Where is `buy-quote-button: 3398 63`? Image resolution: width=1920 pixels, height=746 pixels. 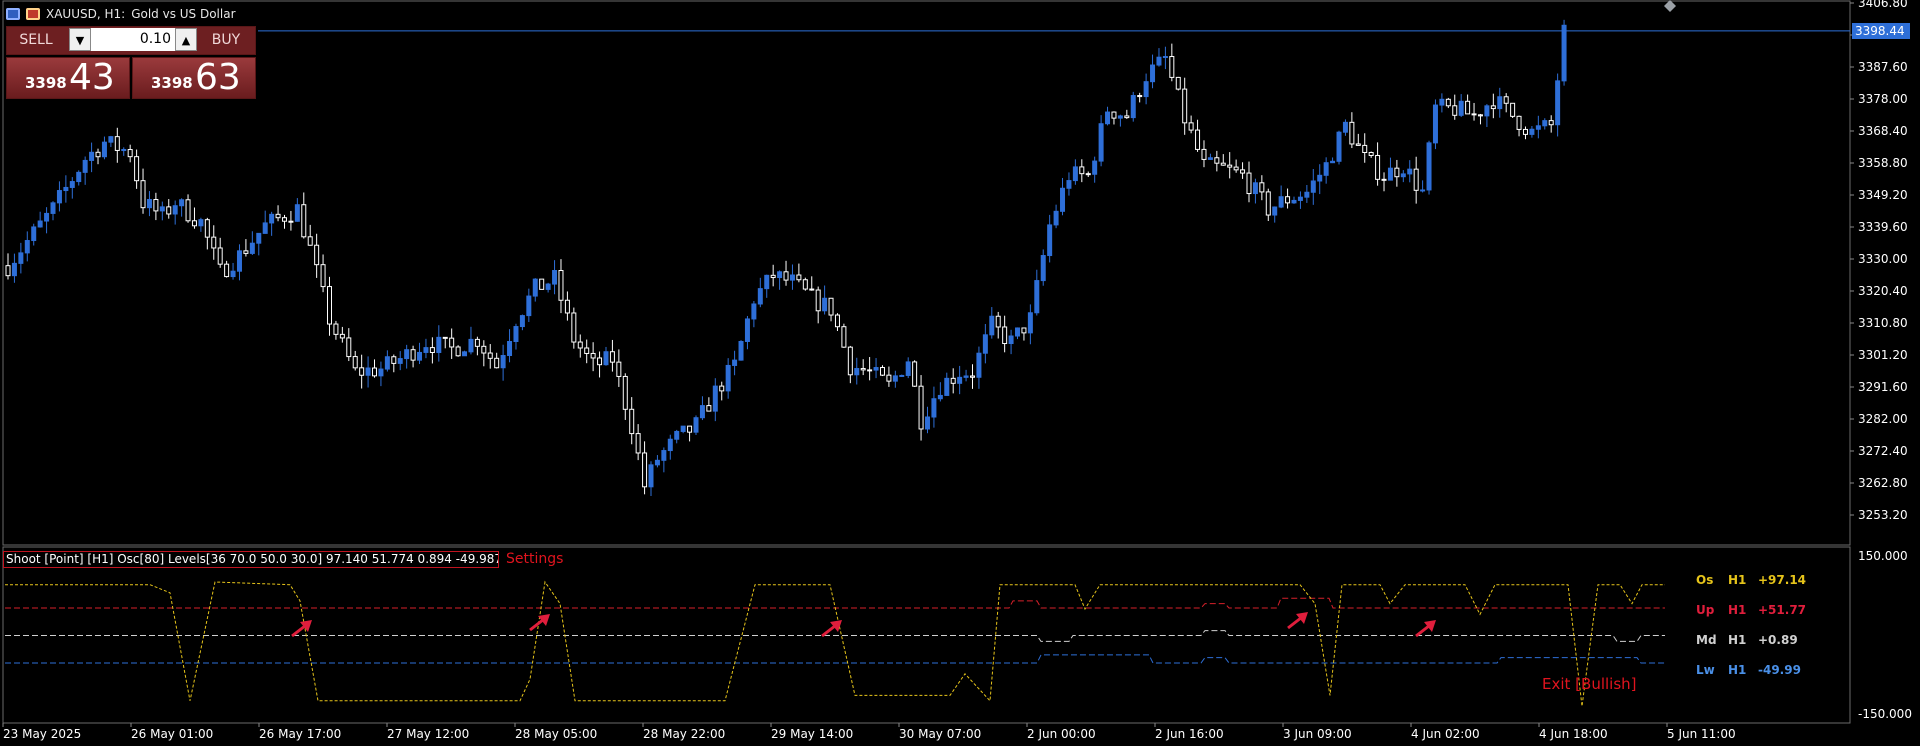 buy-quote-button: 3398 63 is located at coordinates (194, 78).